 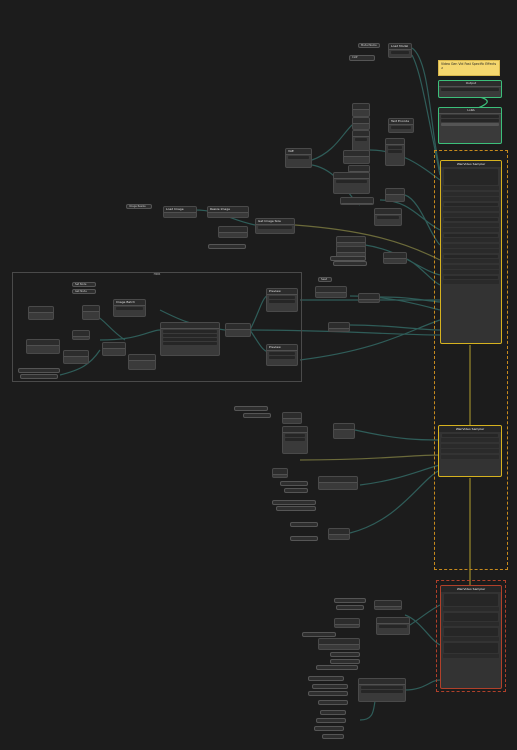 What do you see at coordinates (190, 339) in the screenshot?
I see `node-t` at bounding box center [190, 339].